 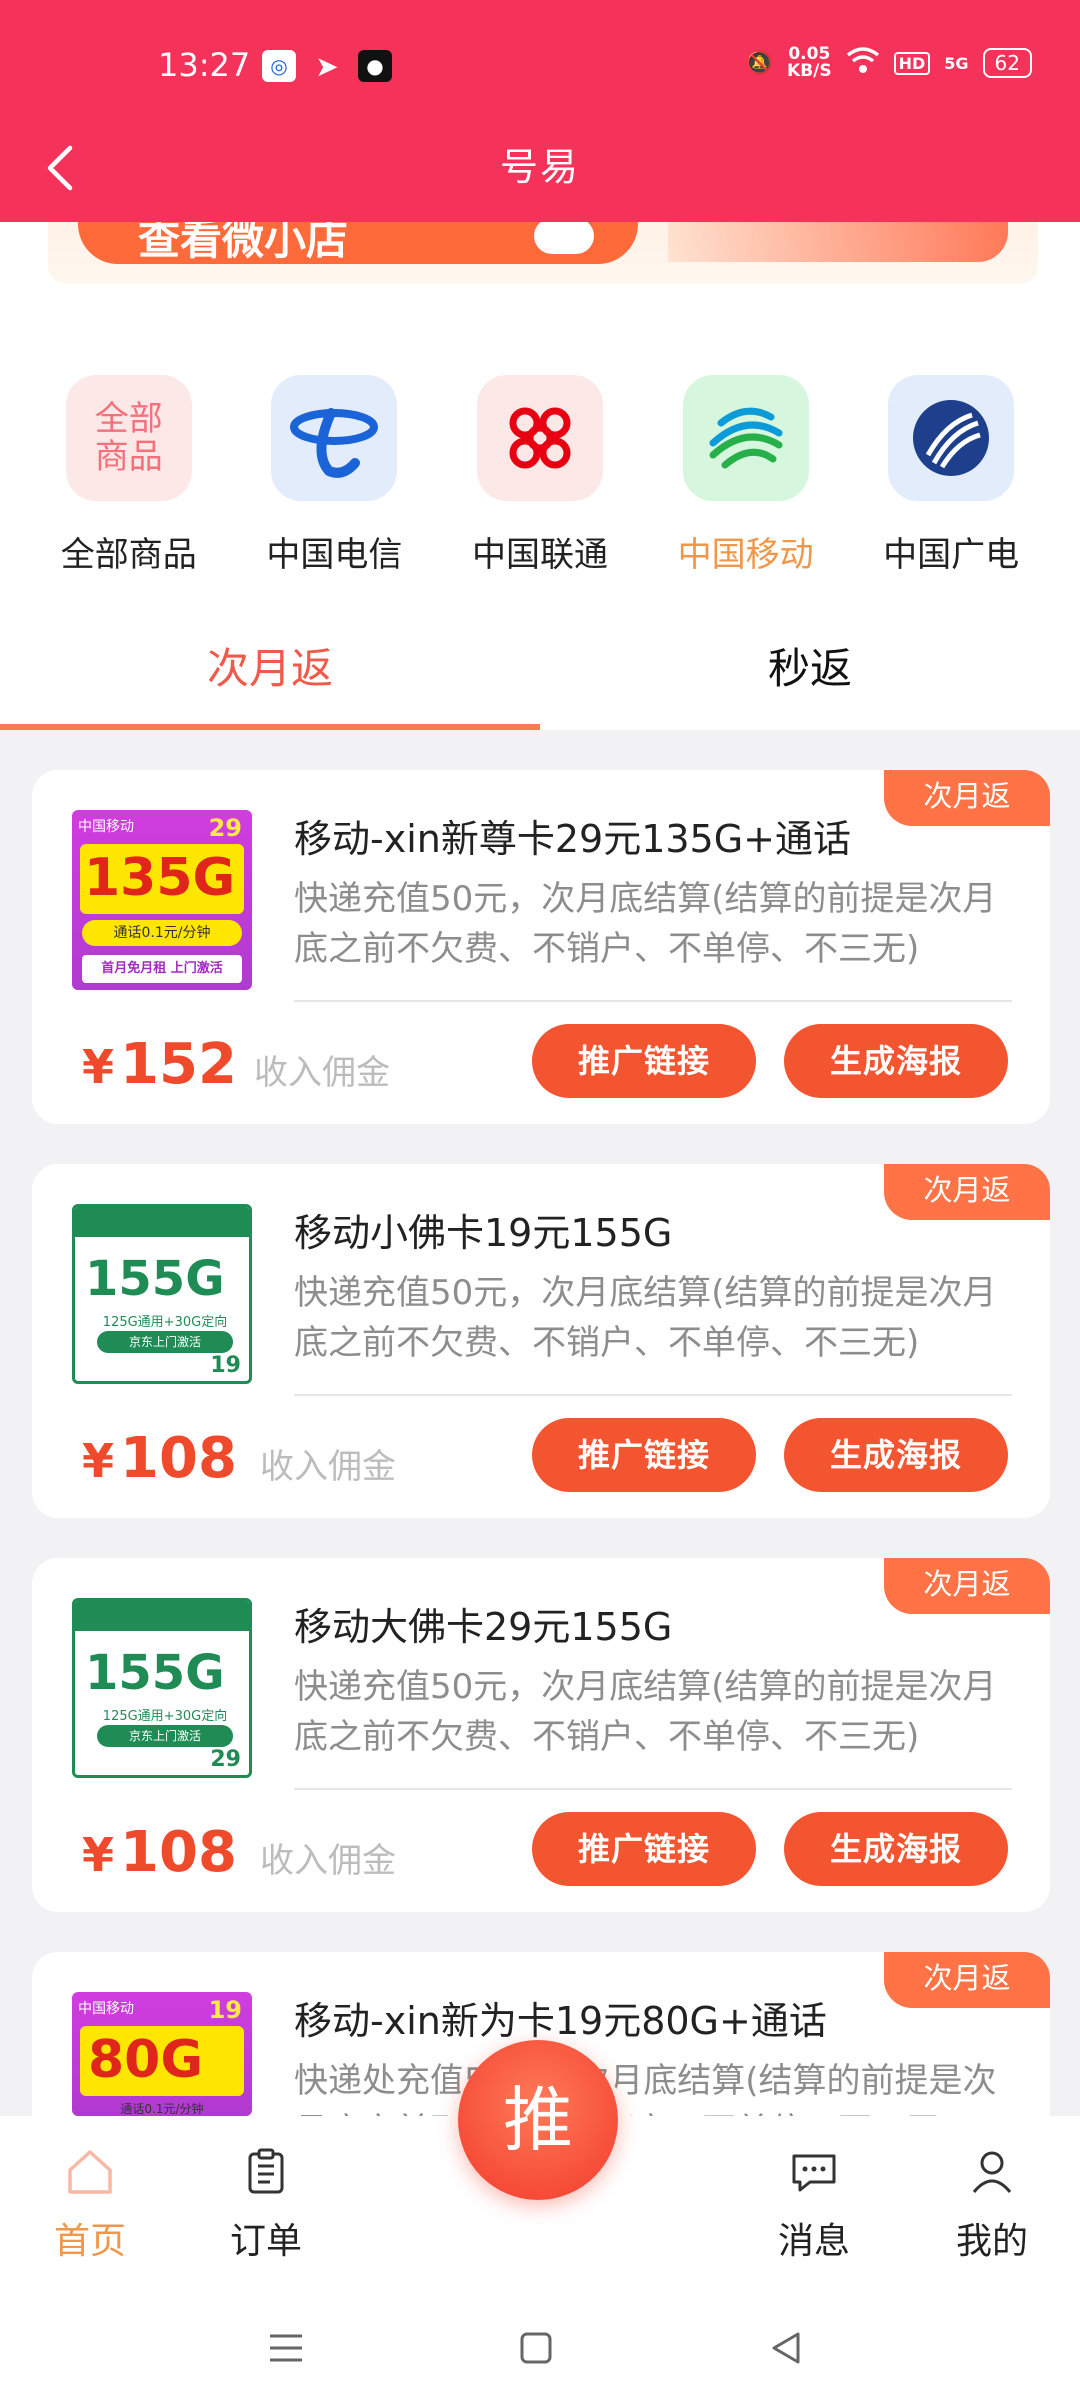 What do you see at coordinates (279, 66) in the screenshot?
I see `app-notification-icon: ◎` at bounding box center [279, 66].